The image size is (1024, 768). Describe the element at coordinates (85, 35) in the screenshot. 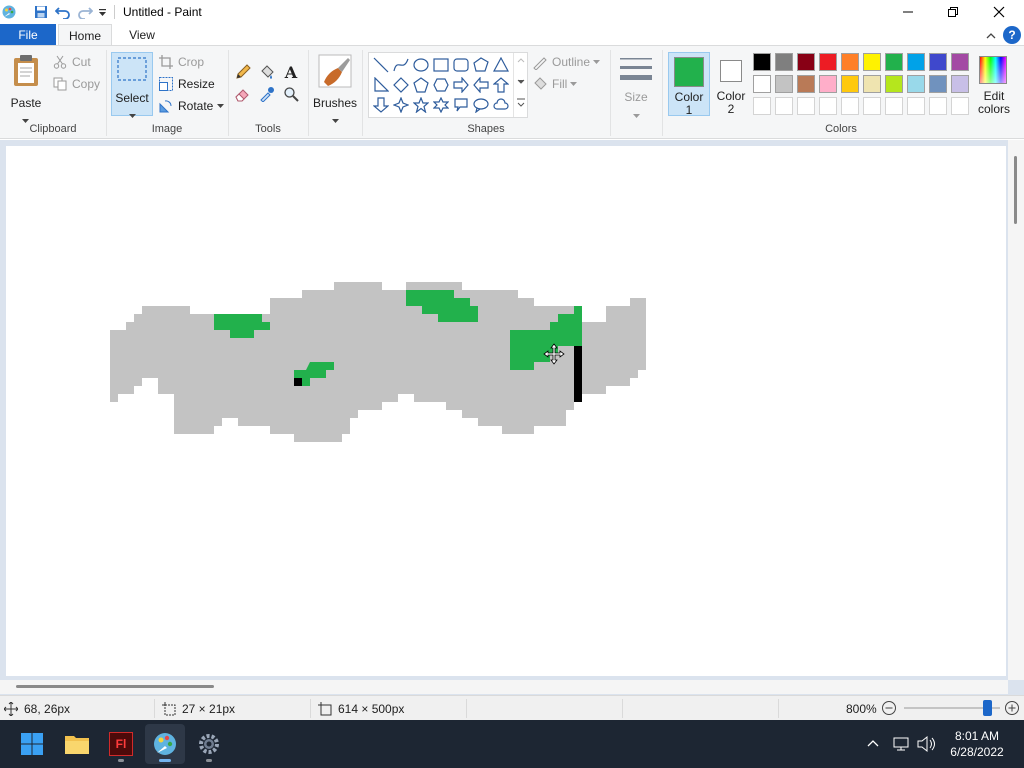

I see `tab-home: Home` at that location.